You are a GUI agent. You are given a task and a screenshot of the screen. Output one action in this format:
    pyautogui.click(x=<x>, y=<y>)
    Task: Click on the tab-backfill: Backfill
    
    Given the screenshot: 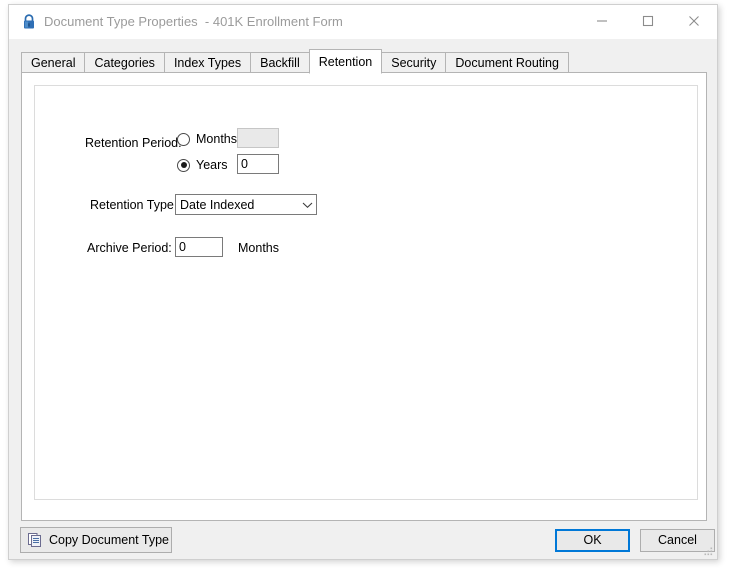 What is the action you would take?
    pyautogui.click(x=280, y=62)
    